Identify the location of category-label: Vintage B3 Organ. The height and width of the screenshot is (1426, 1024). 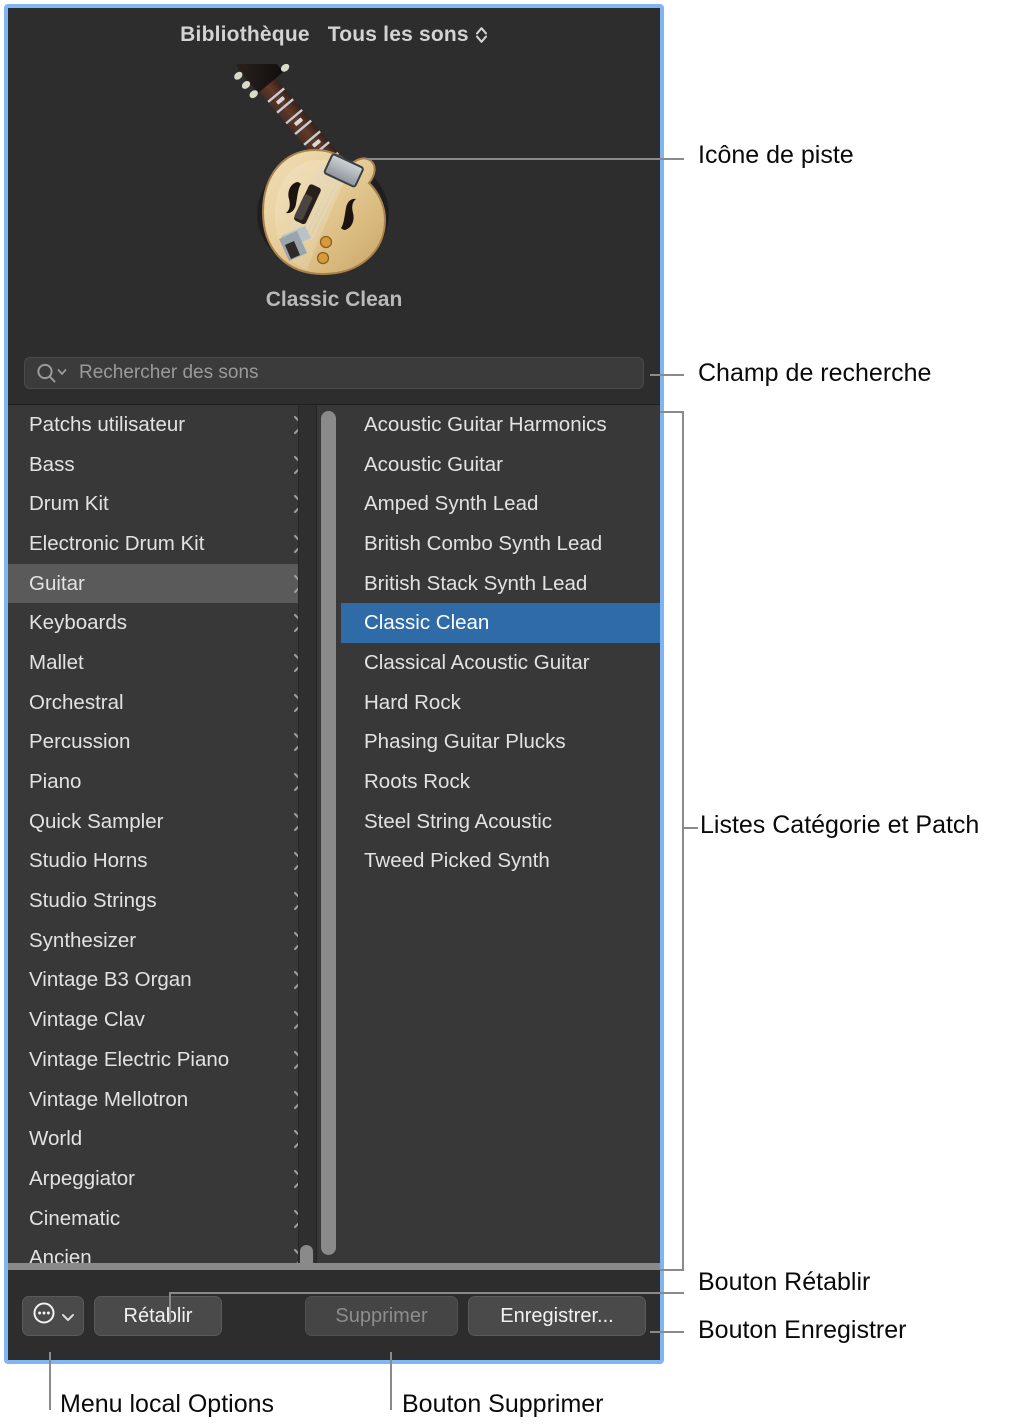
(110, 980).